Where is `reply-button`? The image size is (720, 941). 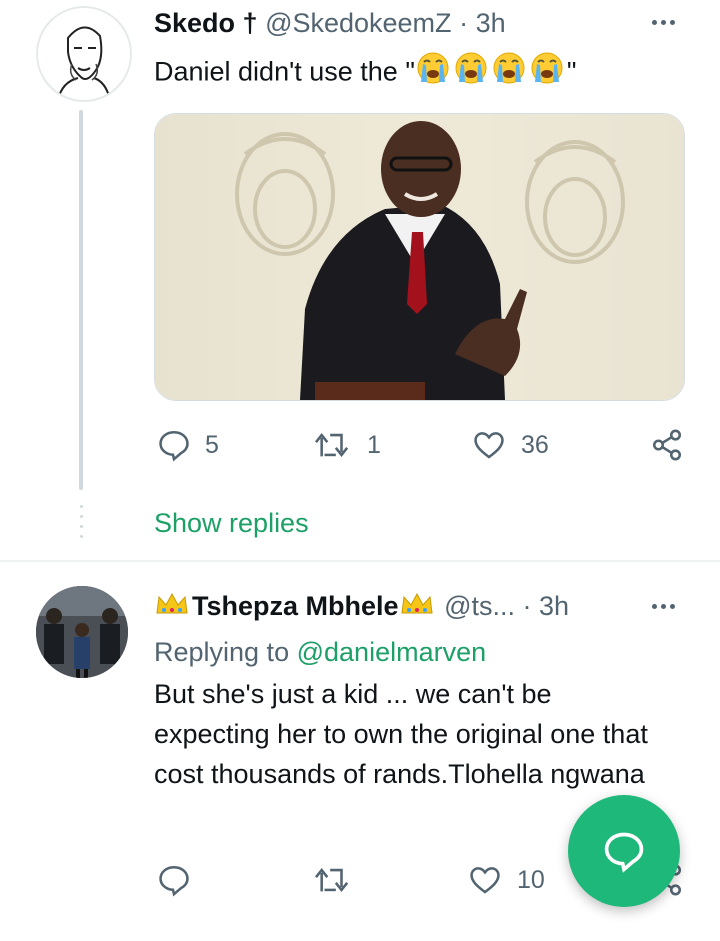 reply-button is located at coordinates (181, 880).